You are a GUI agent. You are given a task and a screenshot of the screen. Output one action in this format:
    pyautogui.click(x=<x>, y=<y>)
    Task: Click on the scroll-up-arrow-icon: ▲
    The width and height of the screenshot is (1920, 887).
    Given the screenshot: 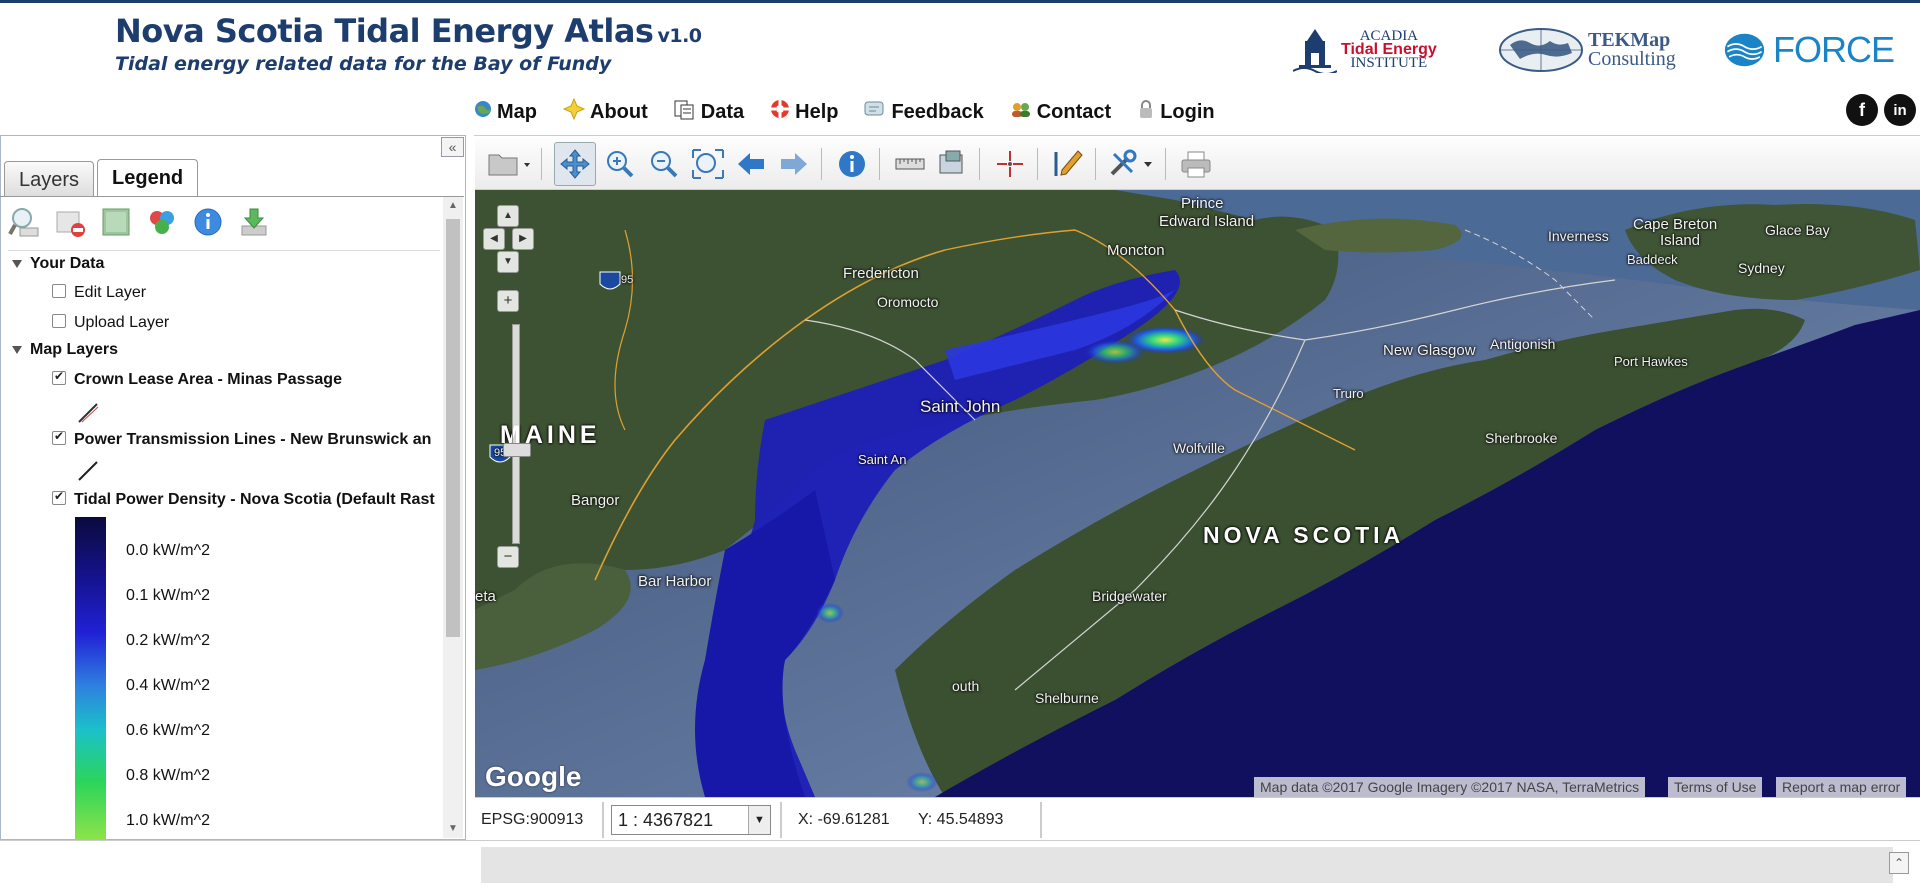 What is the action you would take?
    pyautogui.click(x=453, y=206)
    